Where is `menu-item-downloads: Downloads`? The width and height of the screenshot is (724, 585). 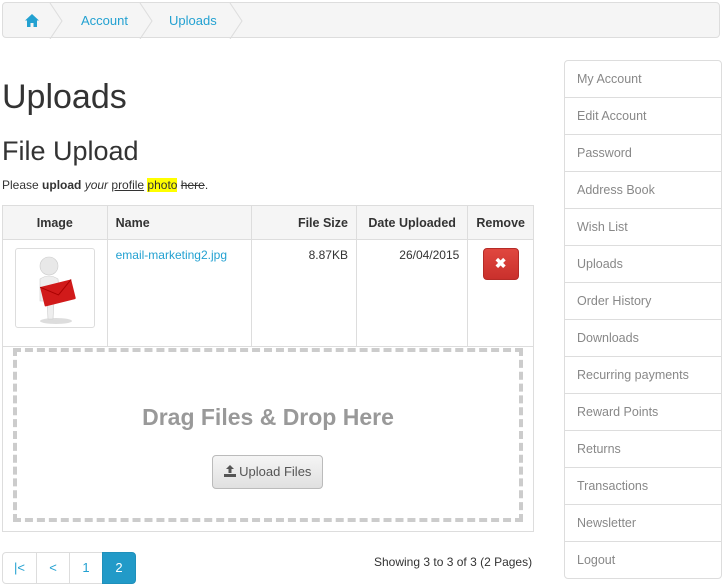
menu-item-downloads: Downloads is located at coordinates (643, 337).